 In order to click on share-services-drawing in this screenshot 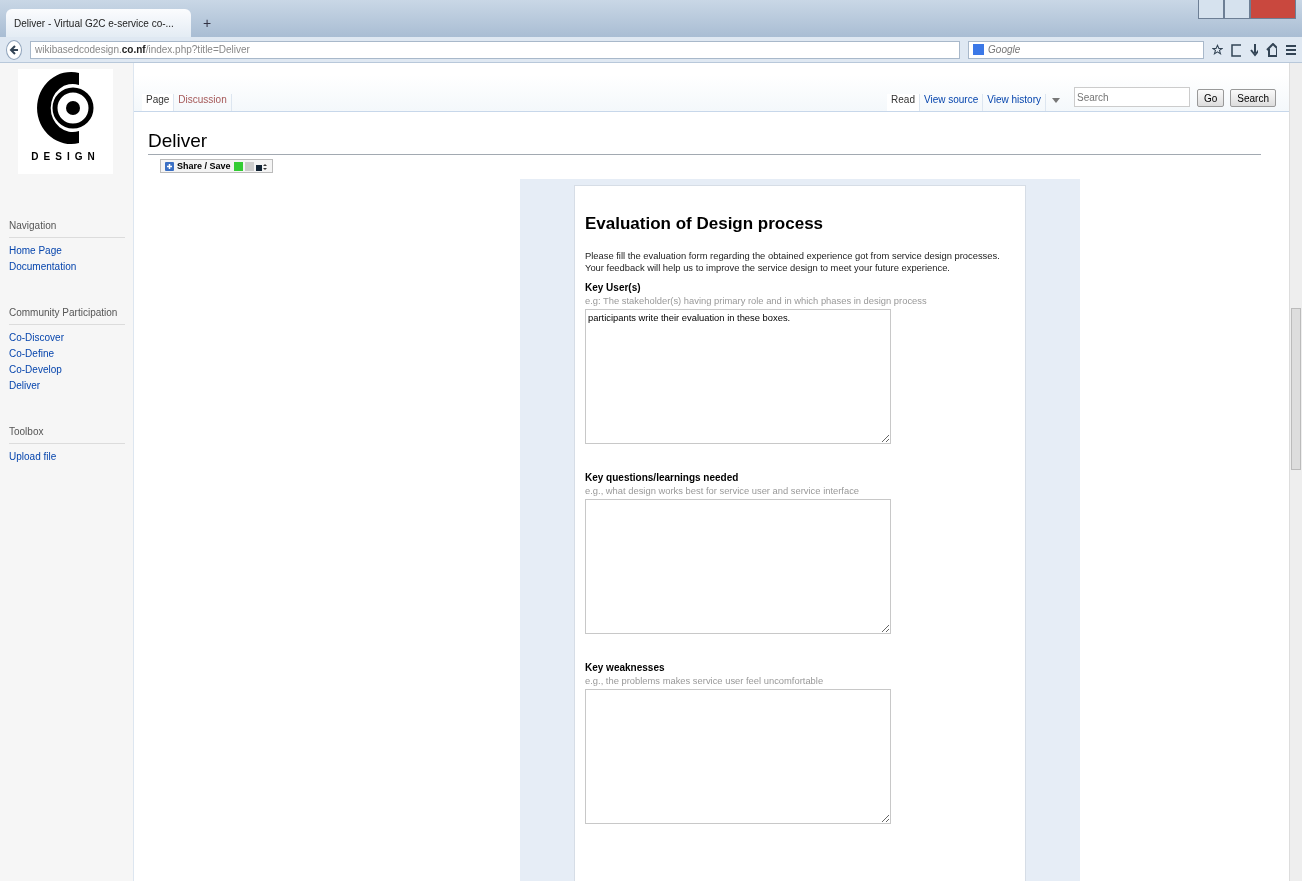, I will do `click(250, 166)`.